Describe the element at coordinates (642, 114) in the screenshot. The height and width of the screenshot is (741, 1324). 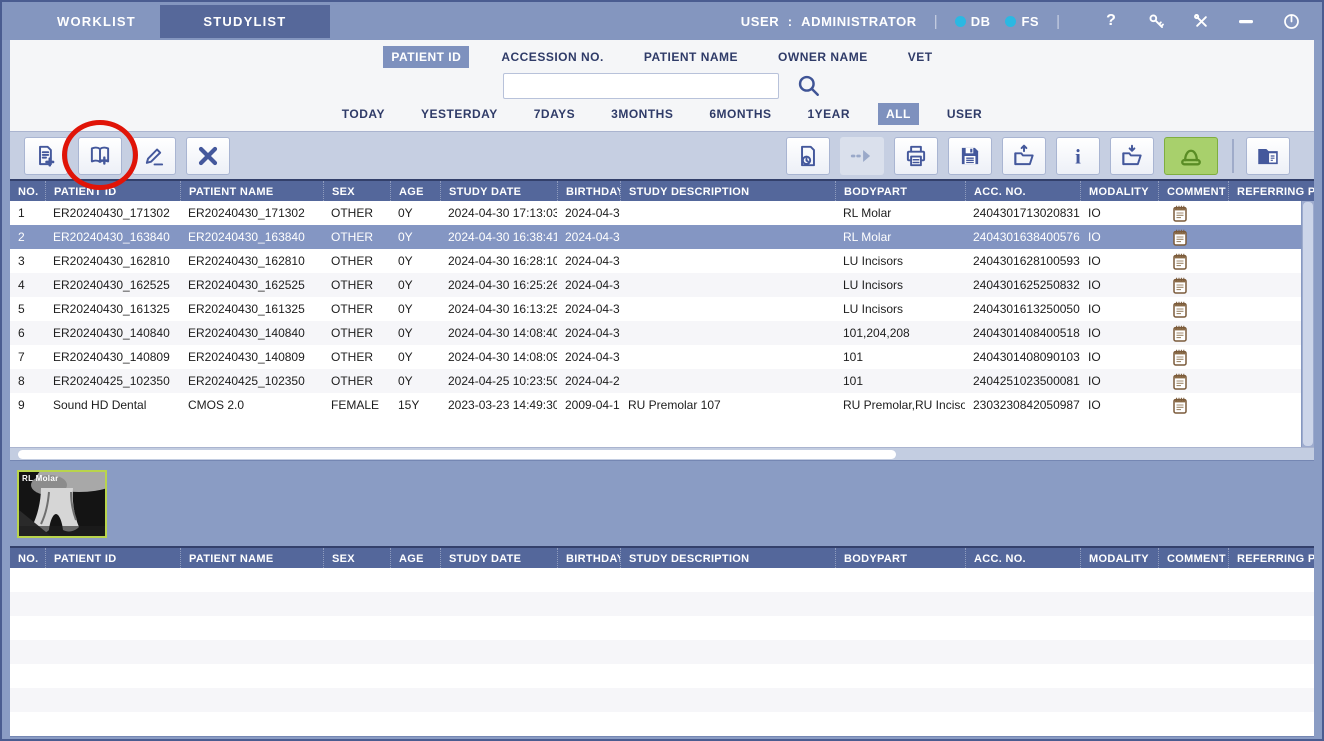
I see `date-filter-tab-3months: 3MONTHS` at that location.